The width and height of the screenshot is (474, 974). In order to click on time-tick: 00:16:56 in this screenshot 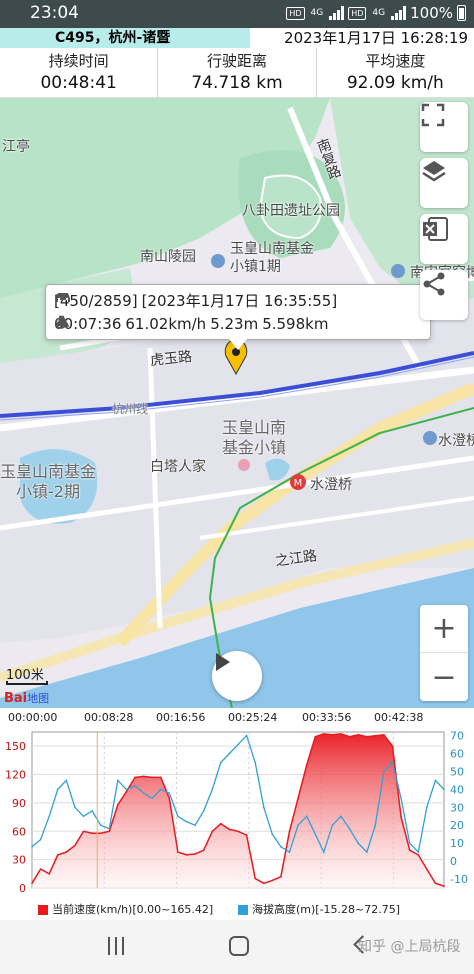, I will do `click(181, 717)`.